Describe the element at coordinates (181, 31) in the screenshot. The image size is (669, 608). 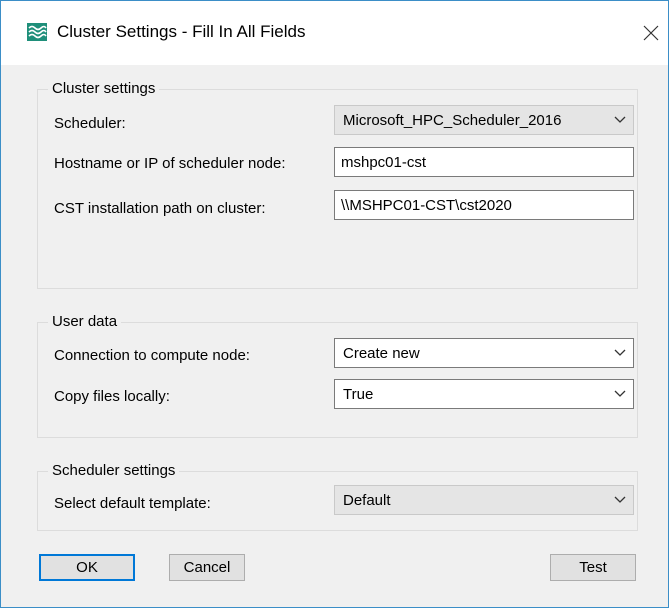
I see `window-title: Cluster Settings - Fill In All Fields` at that location.